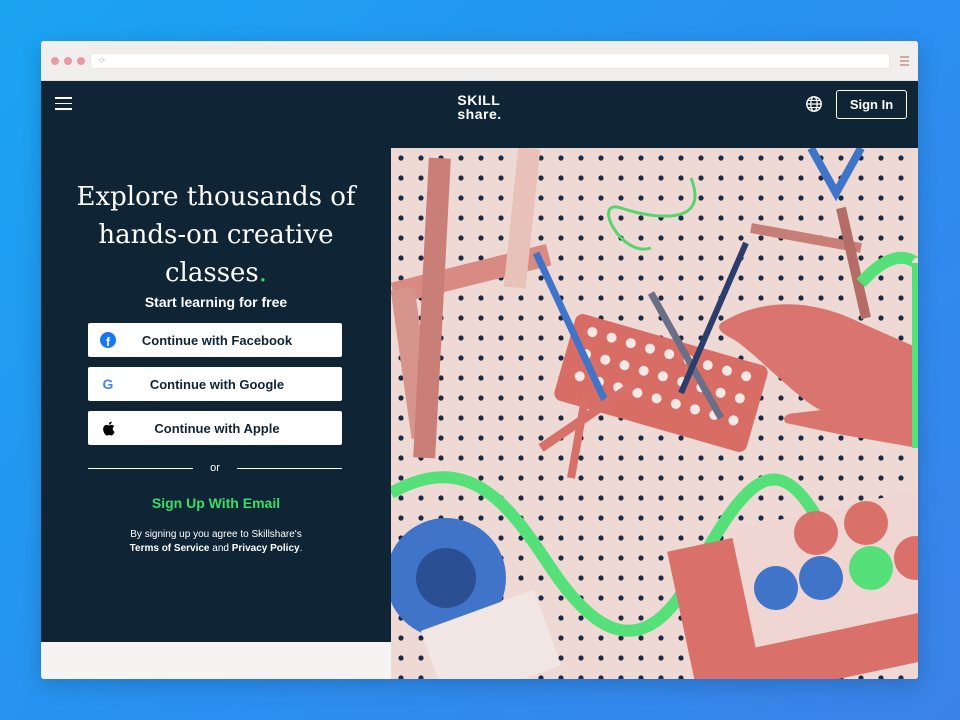 The image size is (960, 720). I want to click on window-controls, so click(68, 60).